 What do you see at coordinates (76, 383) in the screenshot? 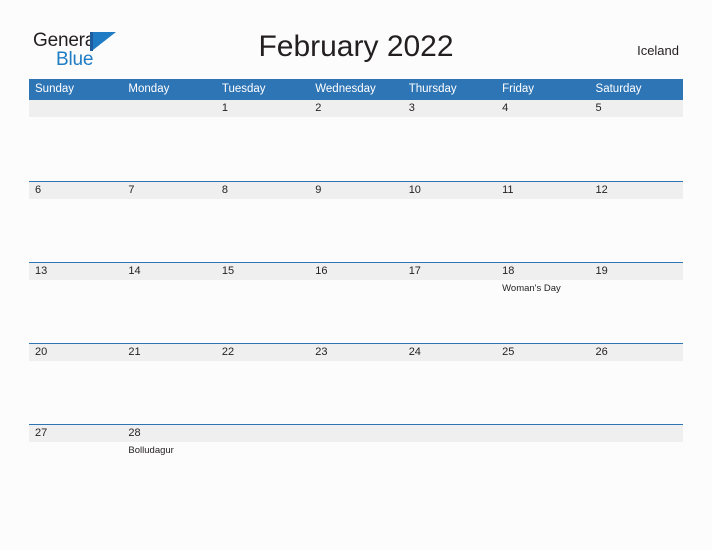
I see `calendar-day-cell: 20` at bounding box center [76, 383].